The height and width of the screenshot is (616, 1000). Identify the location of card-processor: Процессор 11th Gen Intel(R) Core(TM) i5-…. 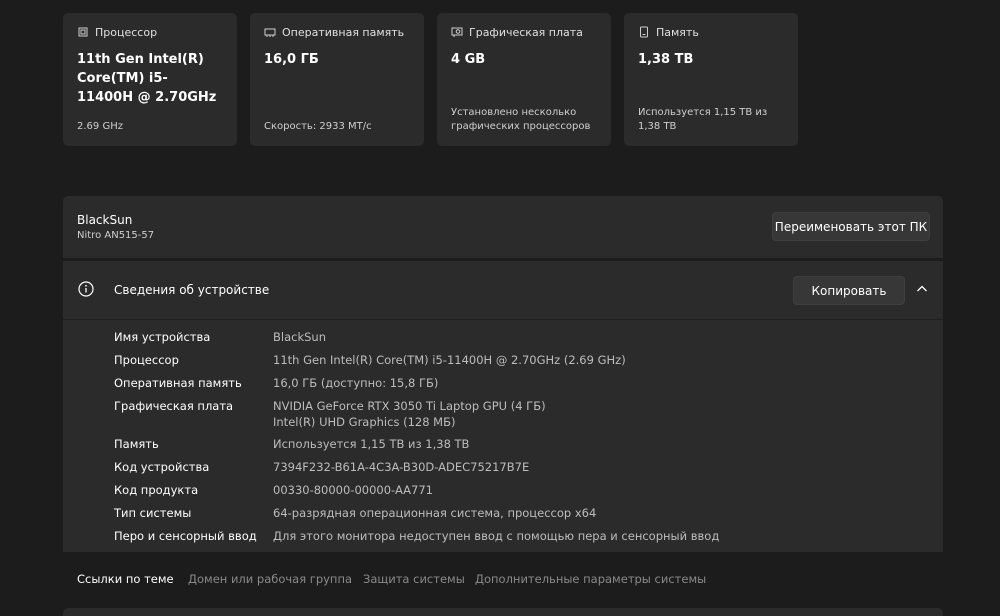
(150, 79).